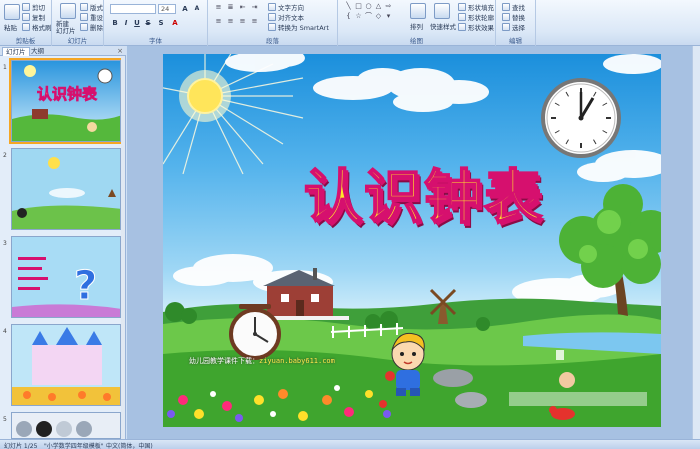 This screenshot has height=449, width=700. I want to click on align-right-icon: ≡, so click(242, 21).